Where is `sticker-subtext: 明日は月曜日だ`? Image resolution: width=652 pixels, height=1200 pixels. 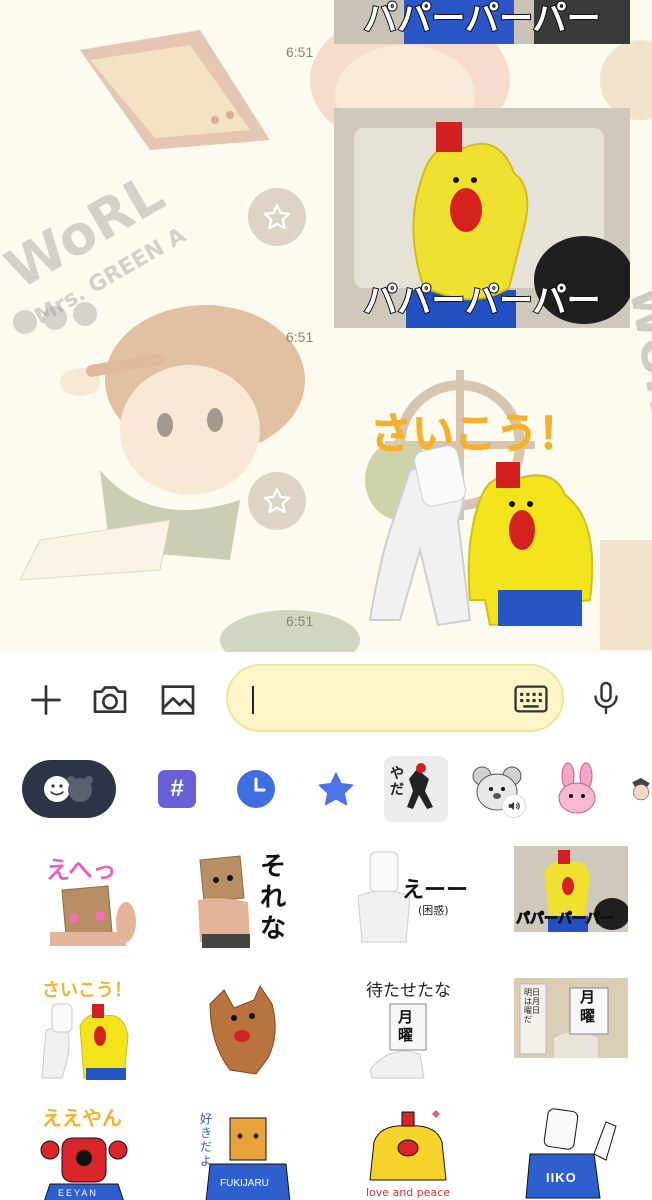
sticker-subtext: 明日は月曜日だ is located at coordinates (532, 1006).